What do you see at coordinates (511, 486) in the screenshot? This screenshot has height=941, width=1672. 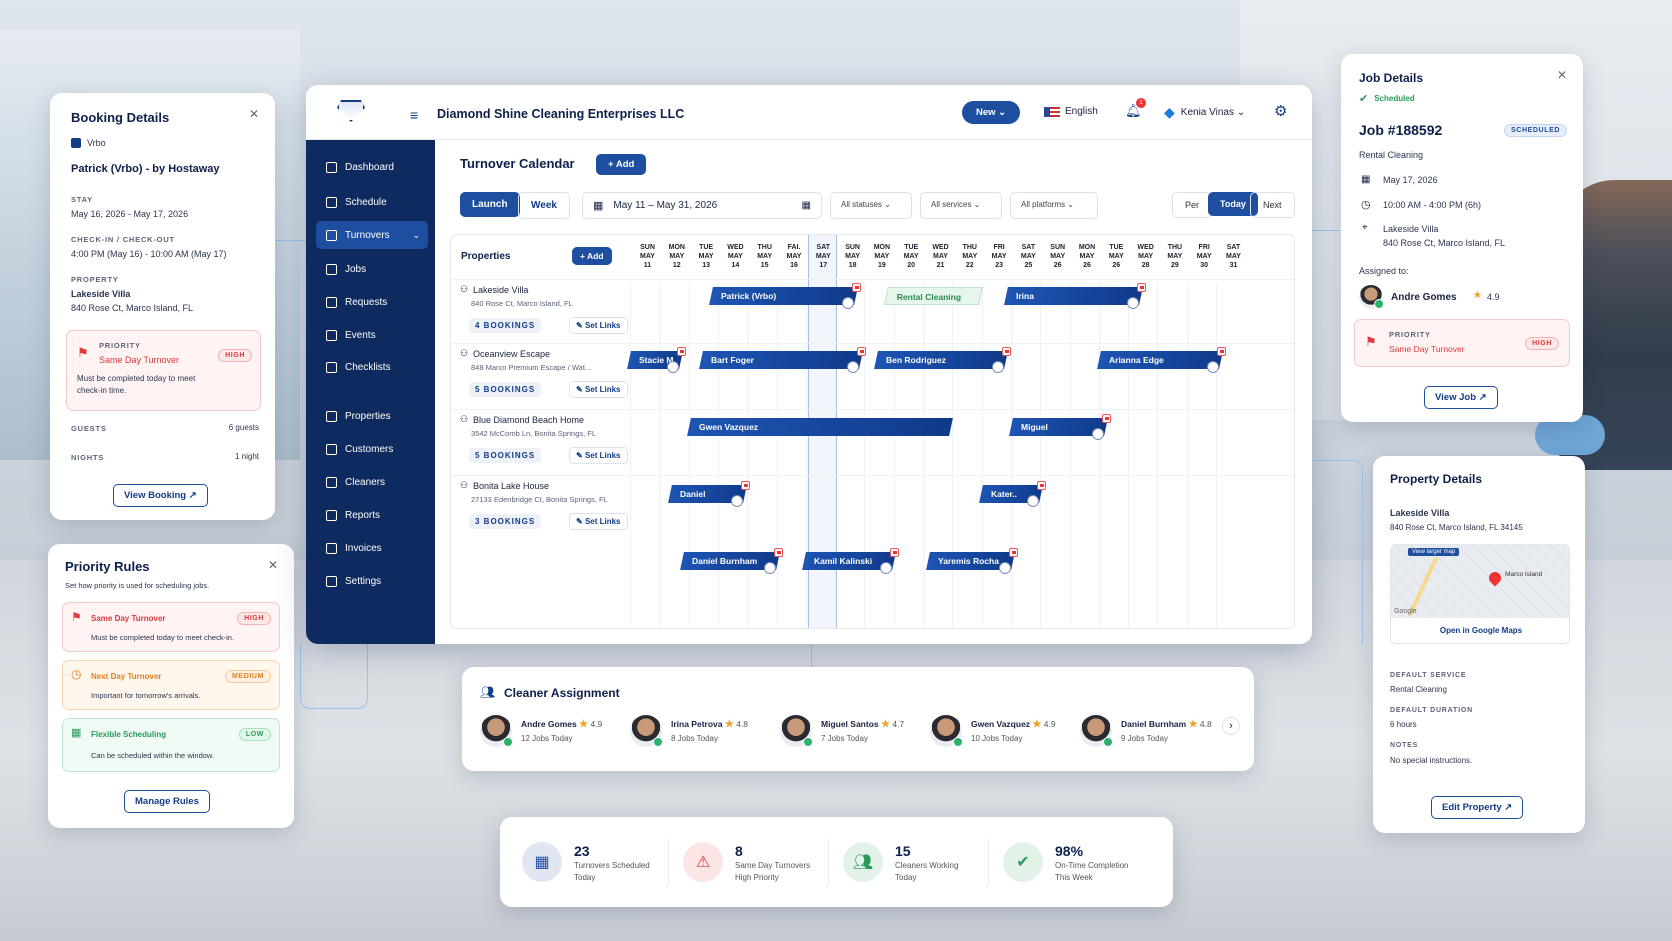 I see `property-name: Bonita Lake House` at bounding box center [511, 486].